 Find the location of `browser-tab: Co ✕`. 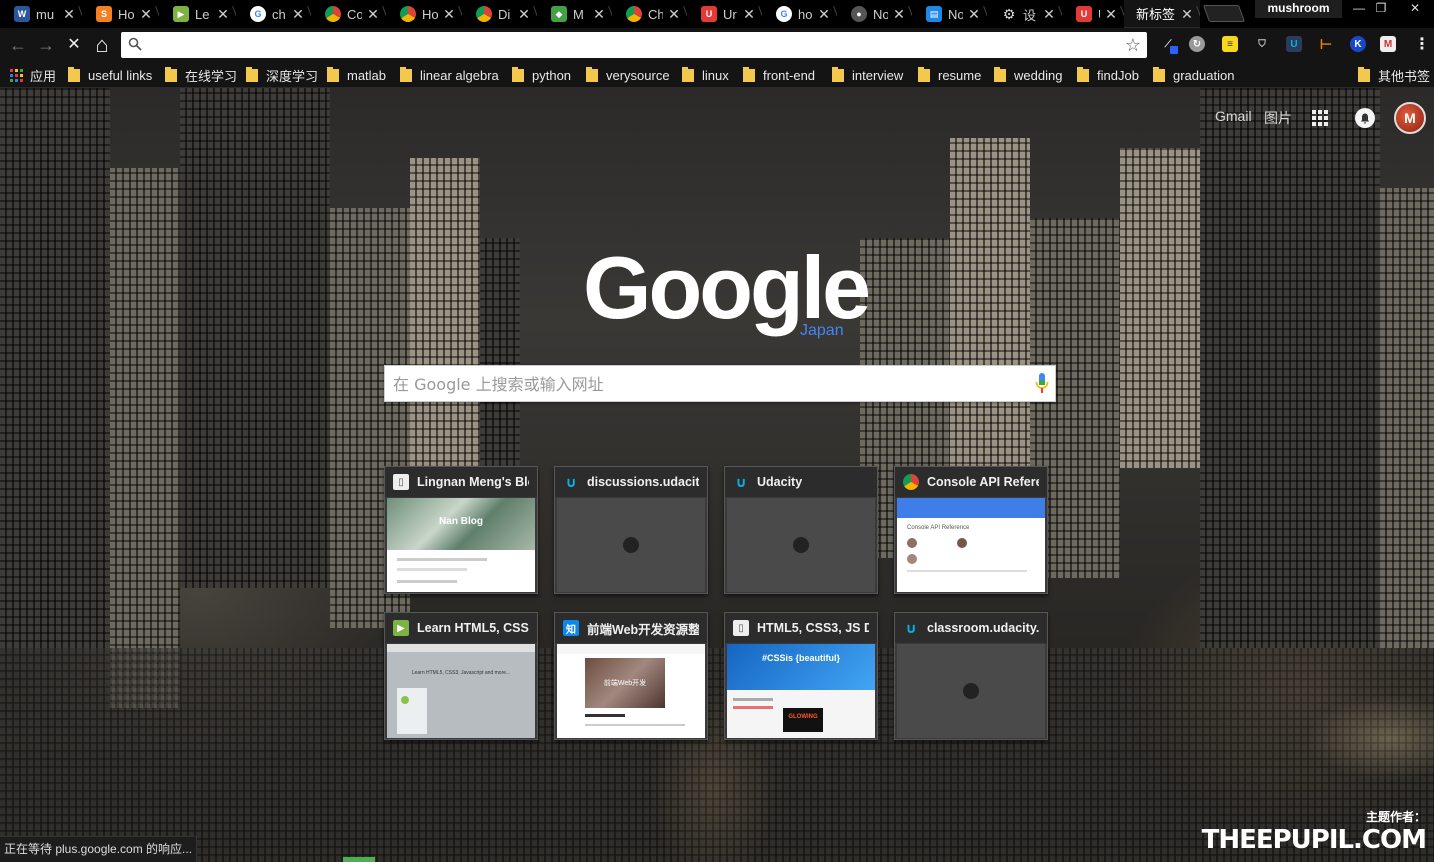

browser-tab: Co ✕ is located at coordinates (348, 14).